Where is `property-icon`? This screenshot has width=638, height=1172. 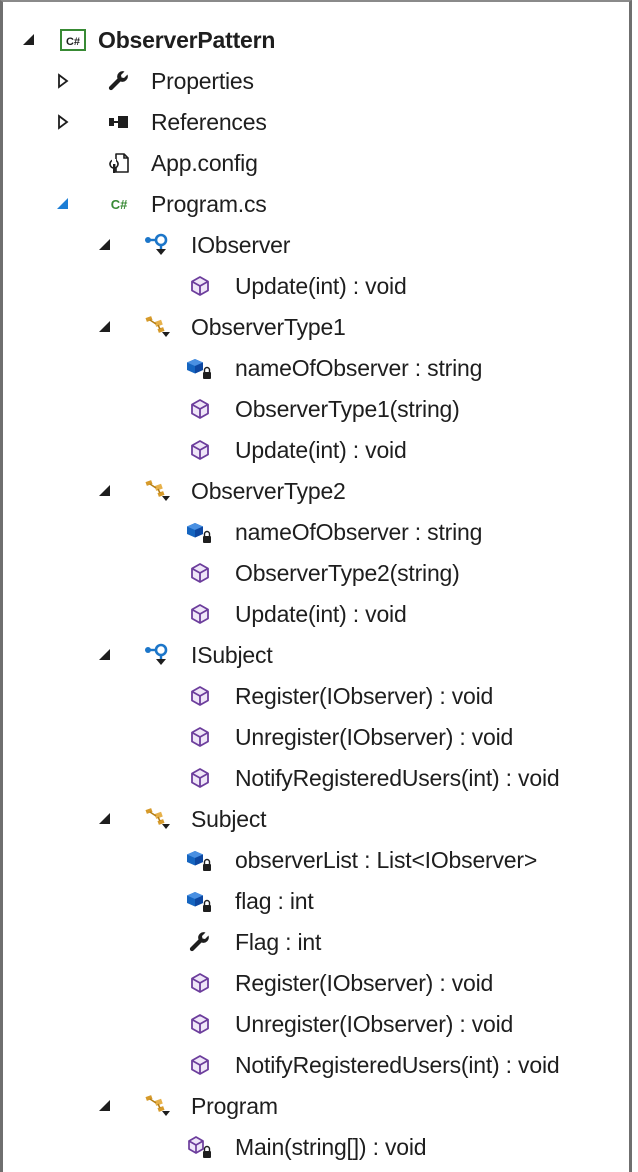 property-icon is located at coordinates (200, 942).